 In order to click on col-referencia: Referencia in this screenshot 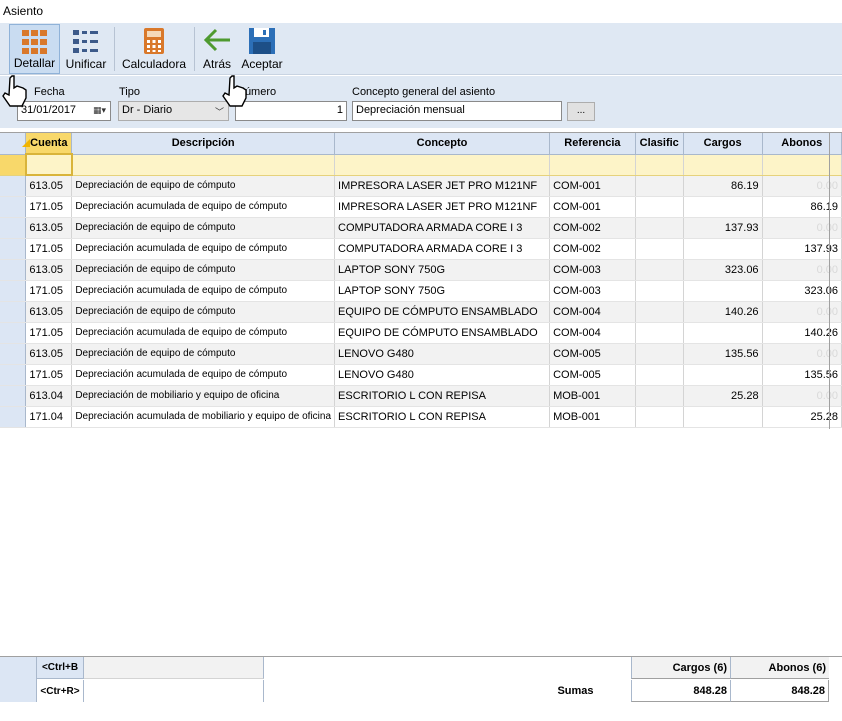, I will do `click(592, 144)`.